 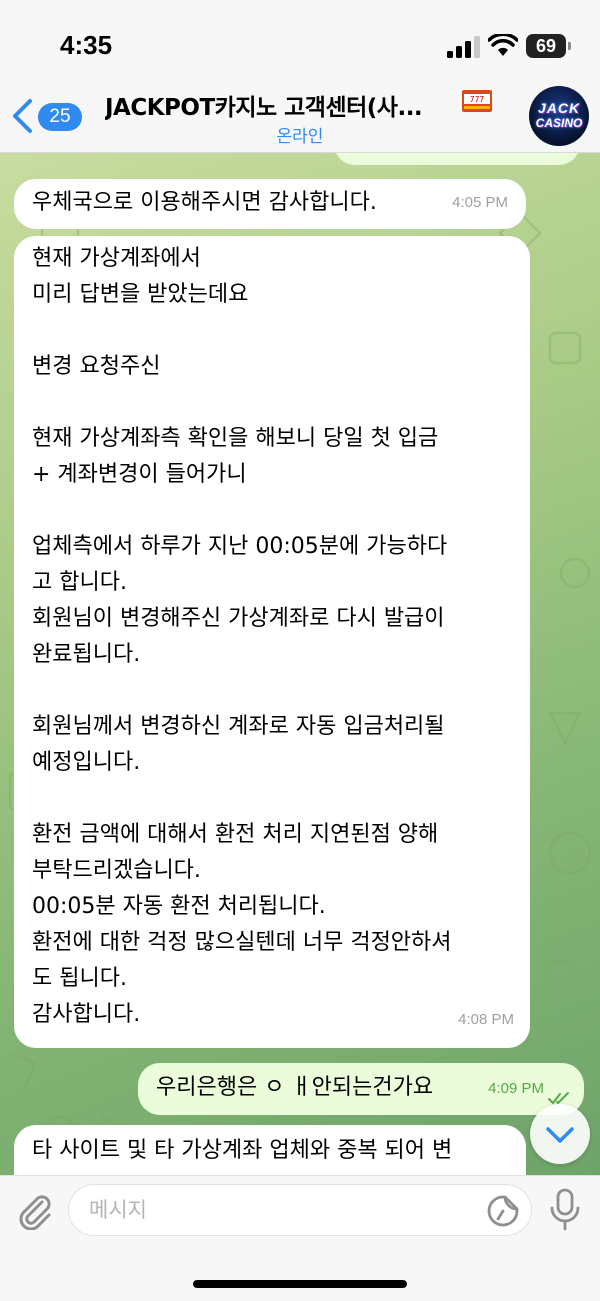 I want to click on message-text: 우리은행은 ㅇ ㅐ안되는건가요, so click(x=295, y=1087).